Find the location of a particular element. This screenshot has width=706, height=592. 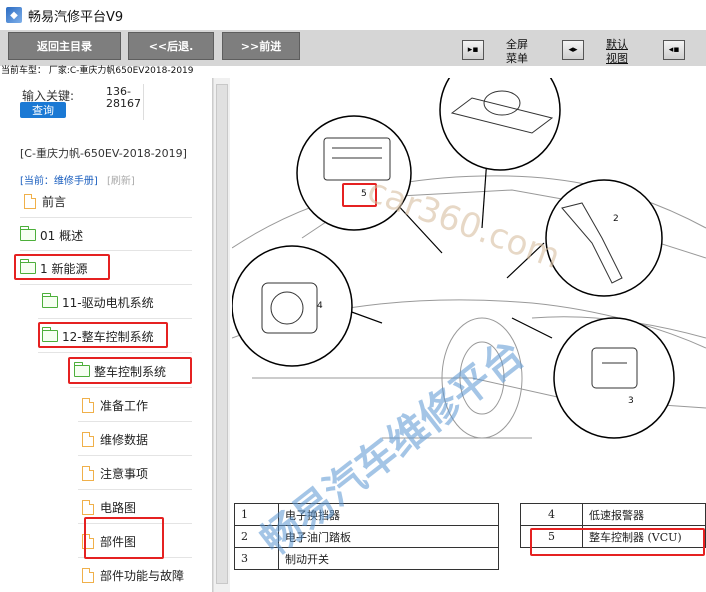

keyword-value-2: 28167 is located at coordinates (123, 103).